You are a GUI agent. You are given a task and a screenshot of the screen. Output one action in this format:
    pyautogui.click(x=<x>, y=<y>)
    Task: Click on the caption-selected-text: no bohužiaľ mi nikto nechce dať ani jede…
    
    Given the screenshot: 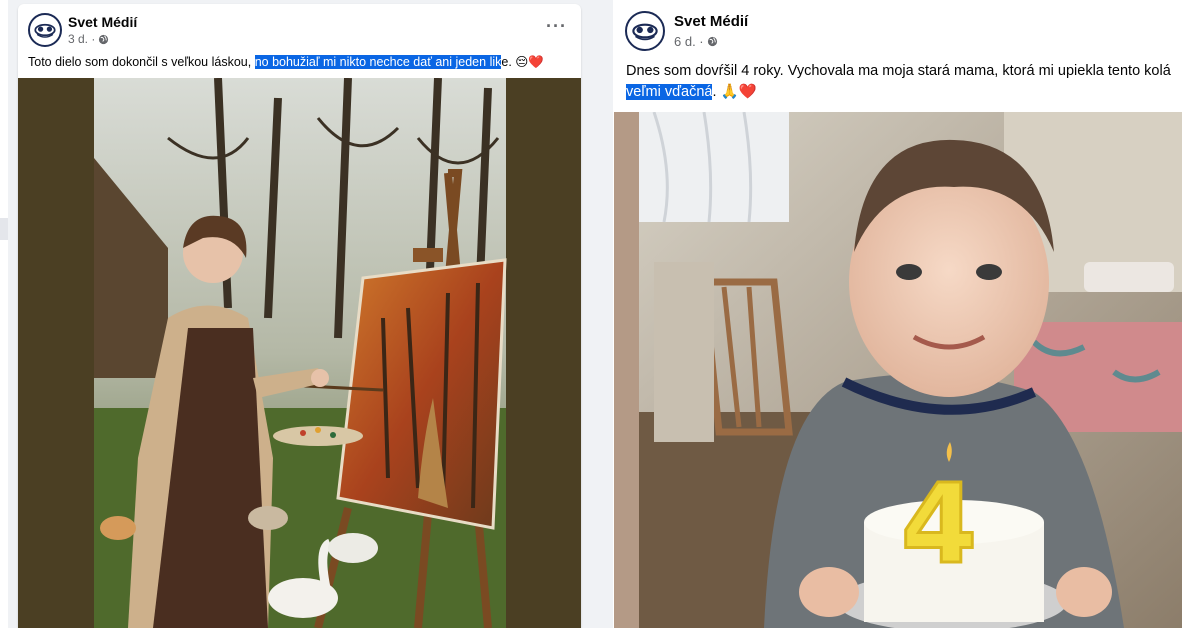 What is the action you would take?
    pyautogui.click(x=378, y=62)
    